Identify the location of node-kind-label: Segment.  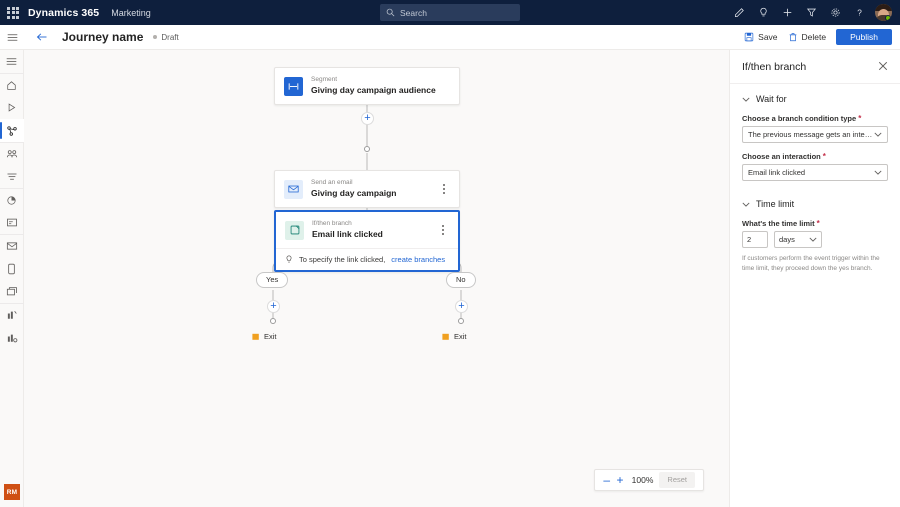
(324, 79).